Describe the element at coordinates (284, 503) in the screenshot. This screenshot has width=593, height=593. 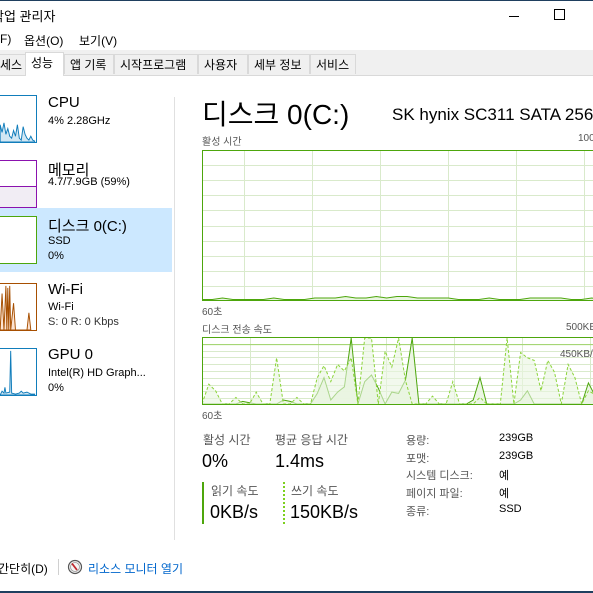
I see `write-speed-legend-bar` at that location.